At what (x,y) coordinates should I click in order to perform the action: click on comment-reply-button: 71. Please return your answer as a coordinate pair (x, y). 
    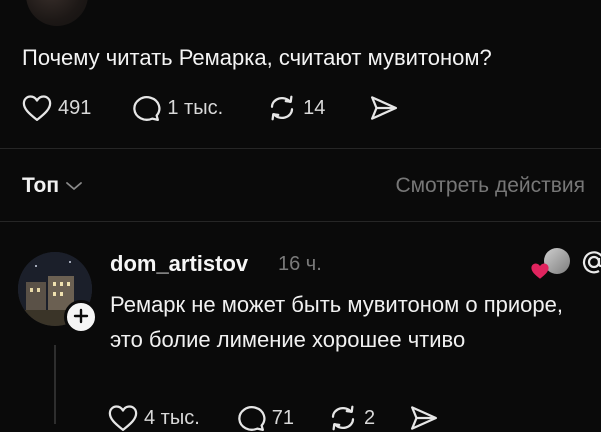
    Looking at the image, I should click on (265, 418).